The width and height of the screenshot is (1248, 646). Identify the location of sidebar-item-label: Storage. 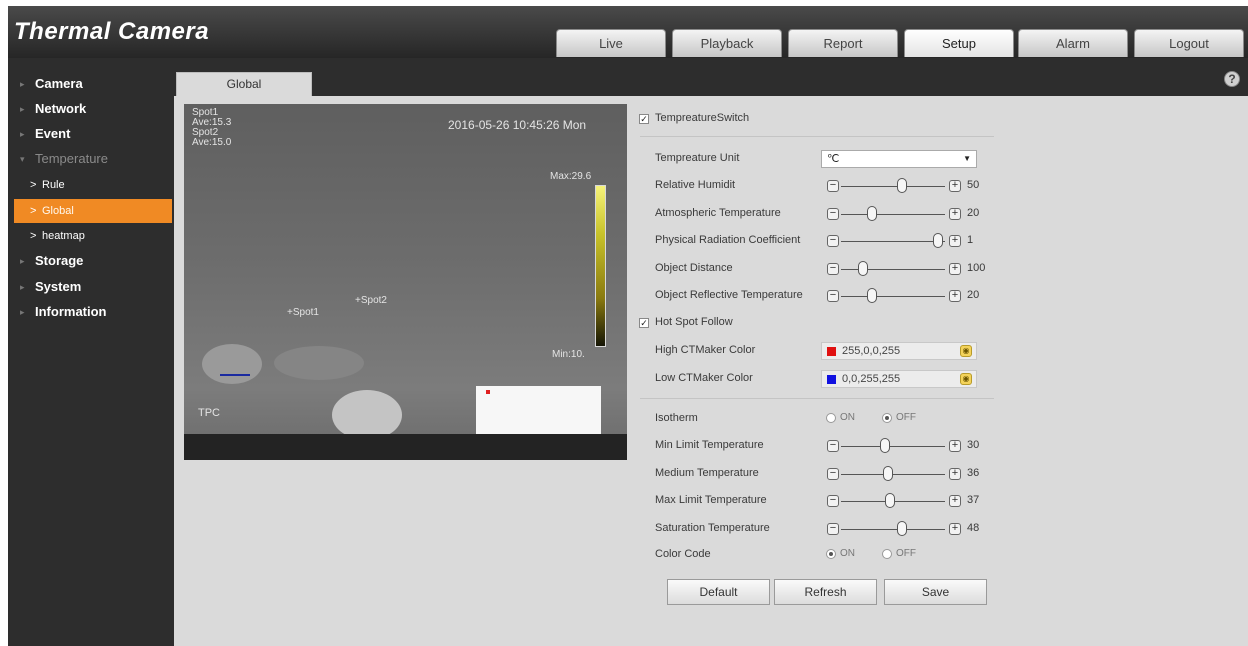
(59, 260).